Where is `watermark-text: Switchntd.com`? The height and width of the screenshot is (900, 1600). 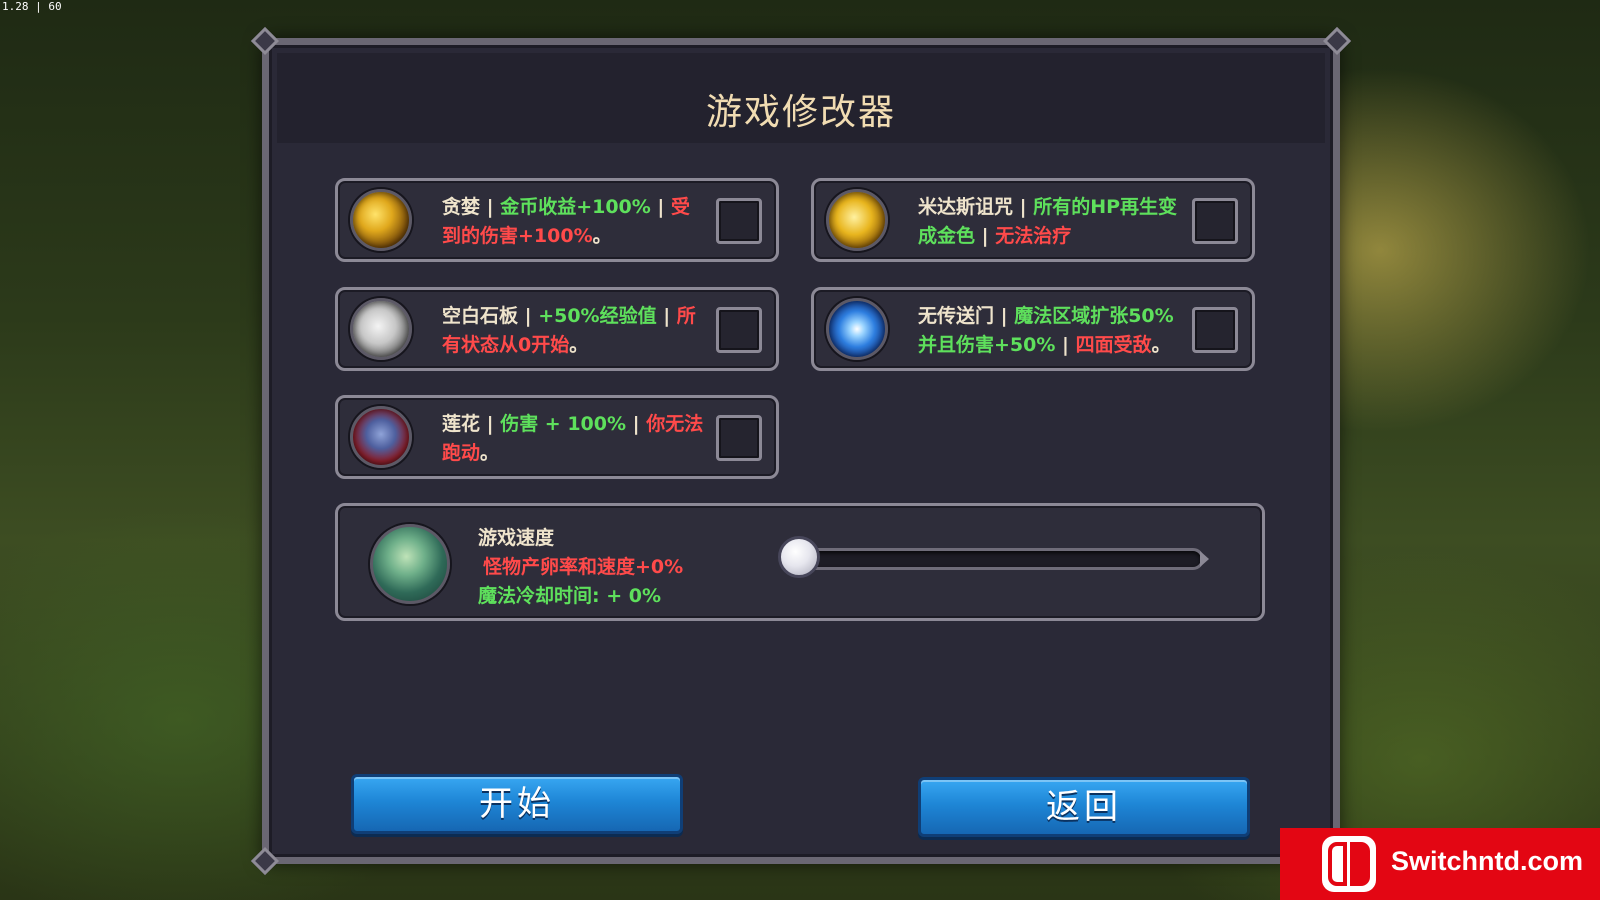 watermark-text: Switchntd.com is located at coordinates (1487, 861).